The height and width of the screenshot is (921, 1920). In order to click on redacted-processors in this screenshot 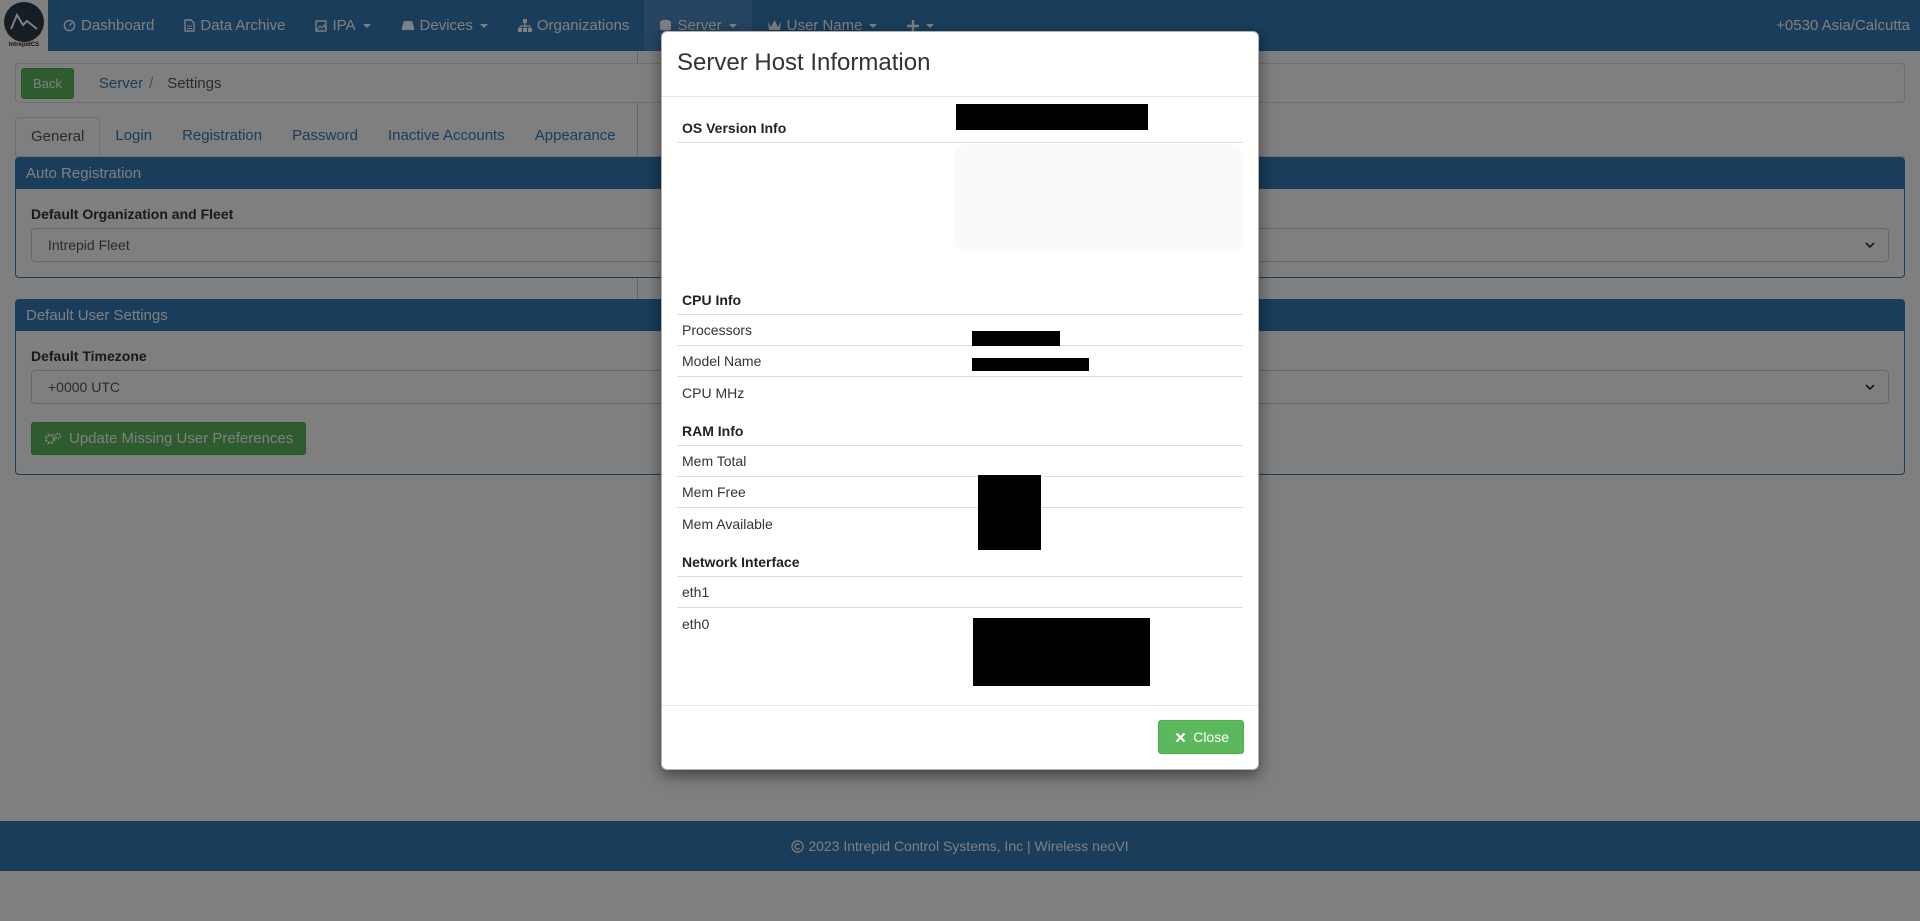, I will do `click(1016, 338)`.